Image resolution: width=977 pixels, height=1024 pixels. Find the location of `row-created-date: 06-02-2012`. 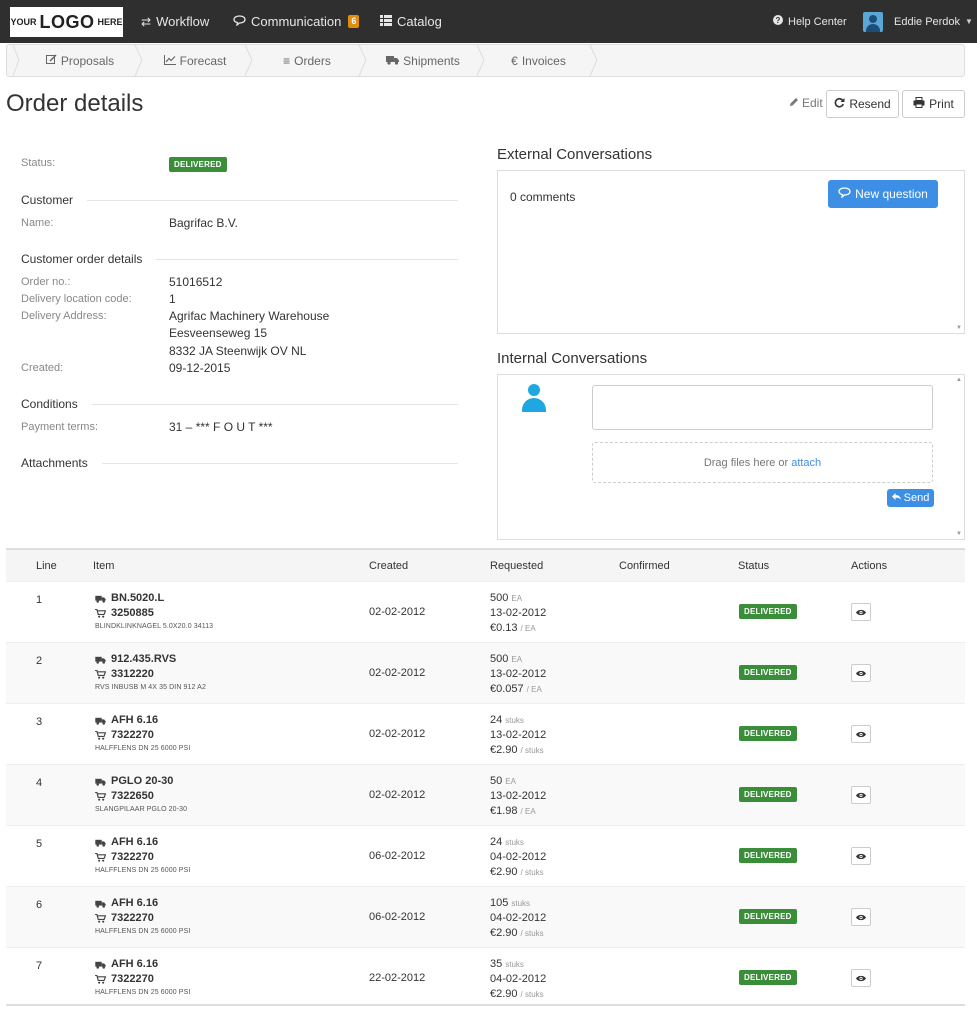

row-created-date: 06-02-2012 is located at coordinates (397, 856).